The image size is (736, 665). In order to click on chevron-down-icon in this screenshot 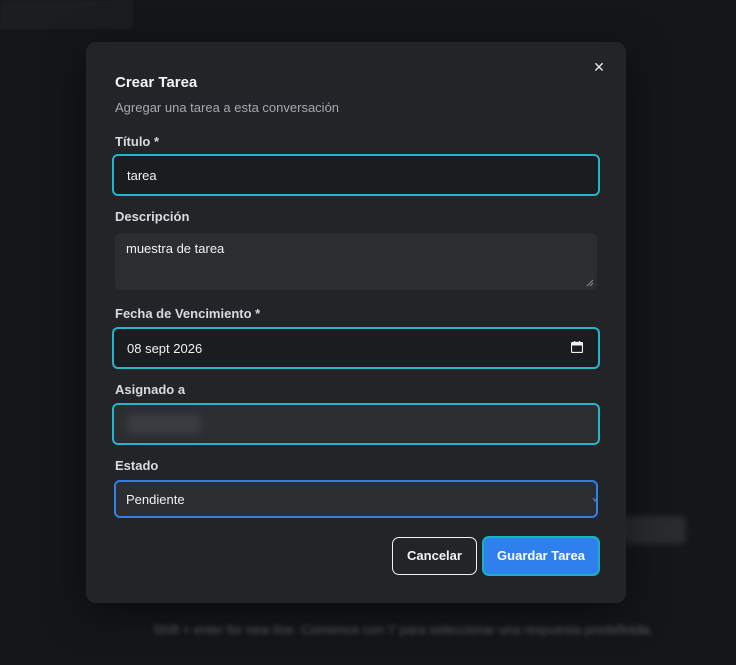, I will do `click(595, 500)`.